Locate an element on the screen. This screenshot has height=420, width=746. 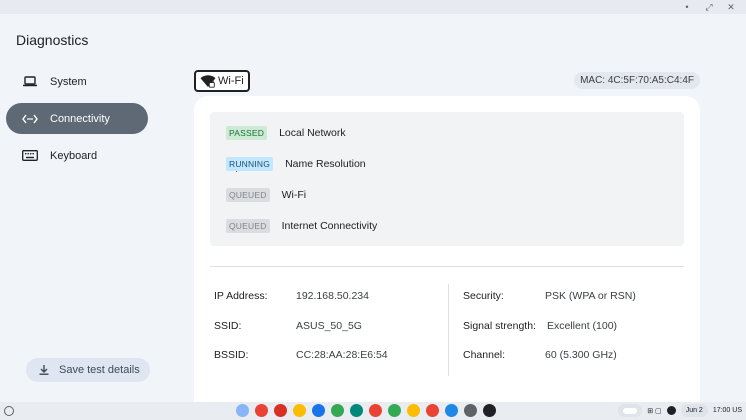
os-shelf: ⊞ ▢ Jun 2 17:00 US is located at coordinates (373, 411).